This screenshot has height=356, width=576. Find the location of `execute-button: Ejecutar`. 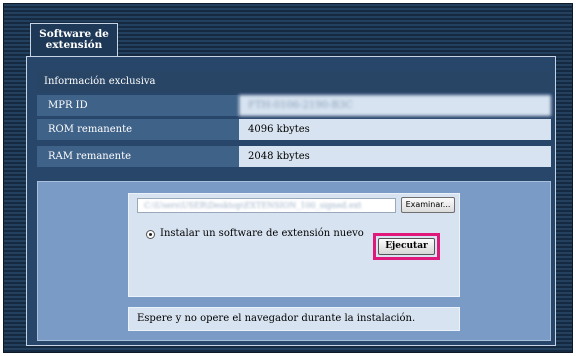

execute-button: Ejecutar is located at coordinates (406, 246).